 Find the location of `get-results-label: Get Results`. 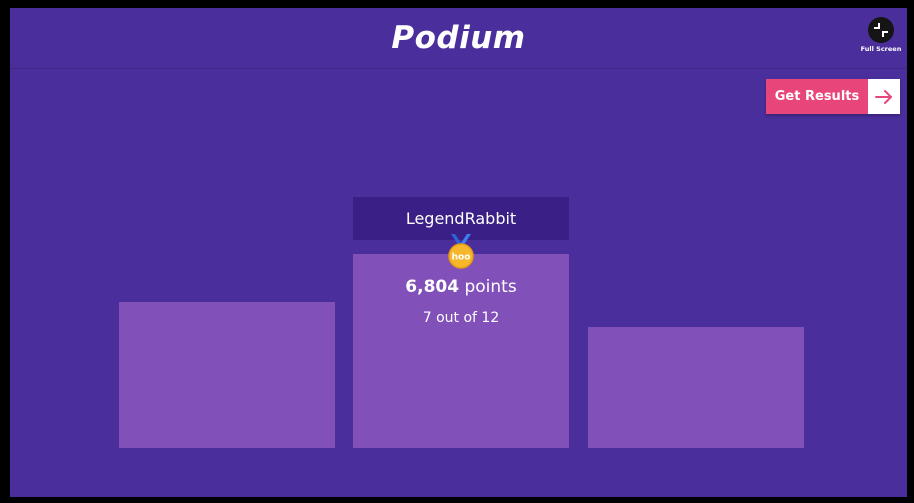

get-results-label: Get Results is located at coordinates (817, 96).